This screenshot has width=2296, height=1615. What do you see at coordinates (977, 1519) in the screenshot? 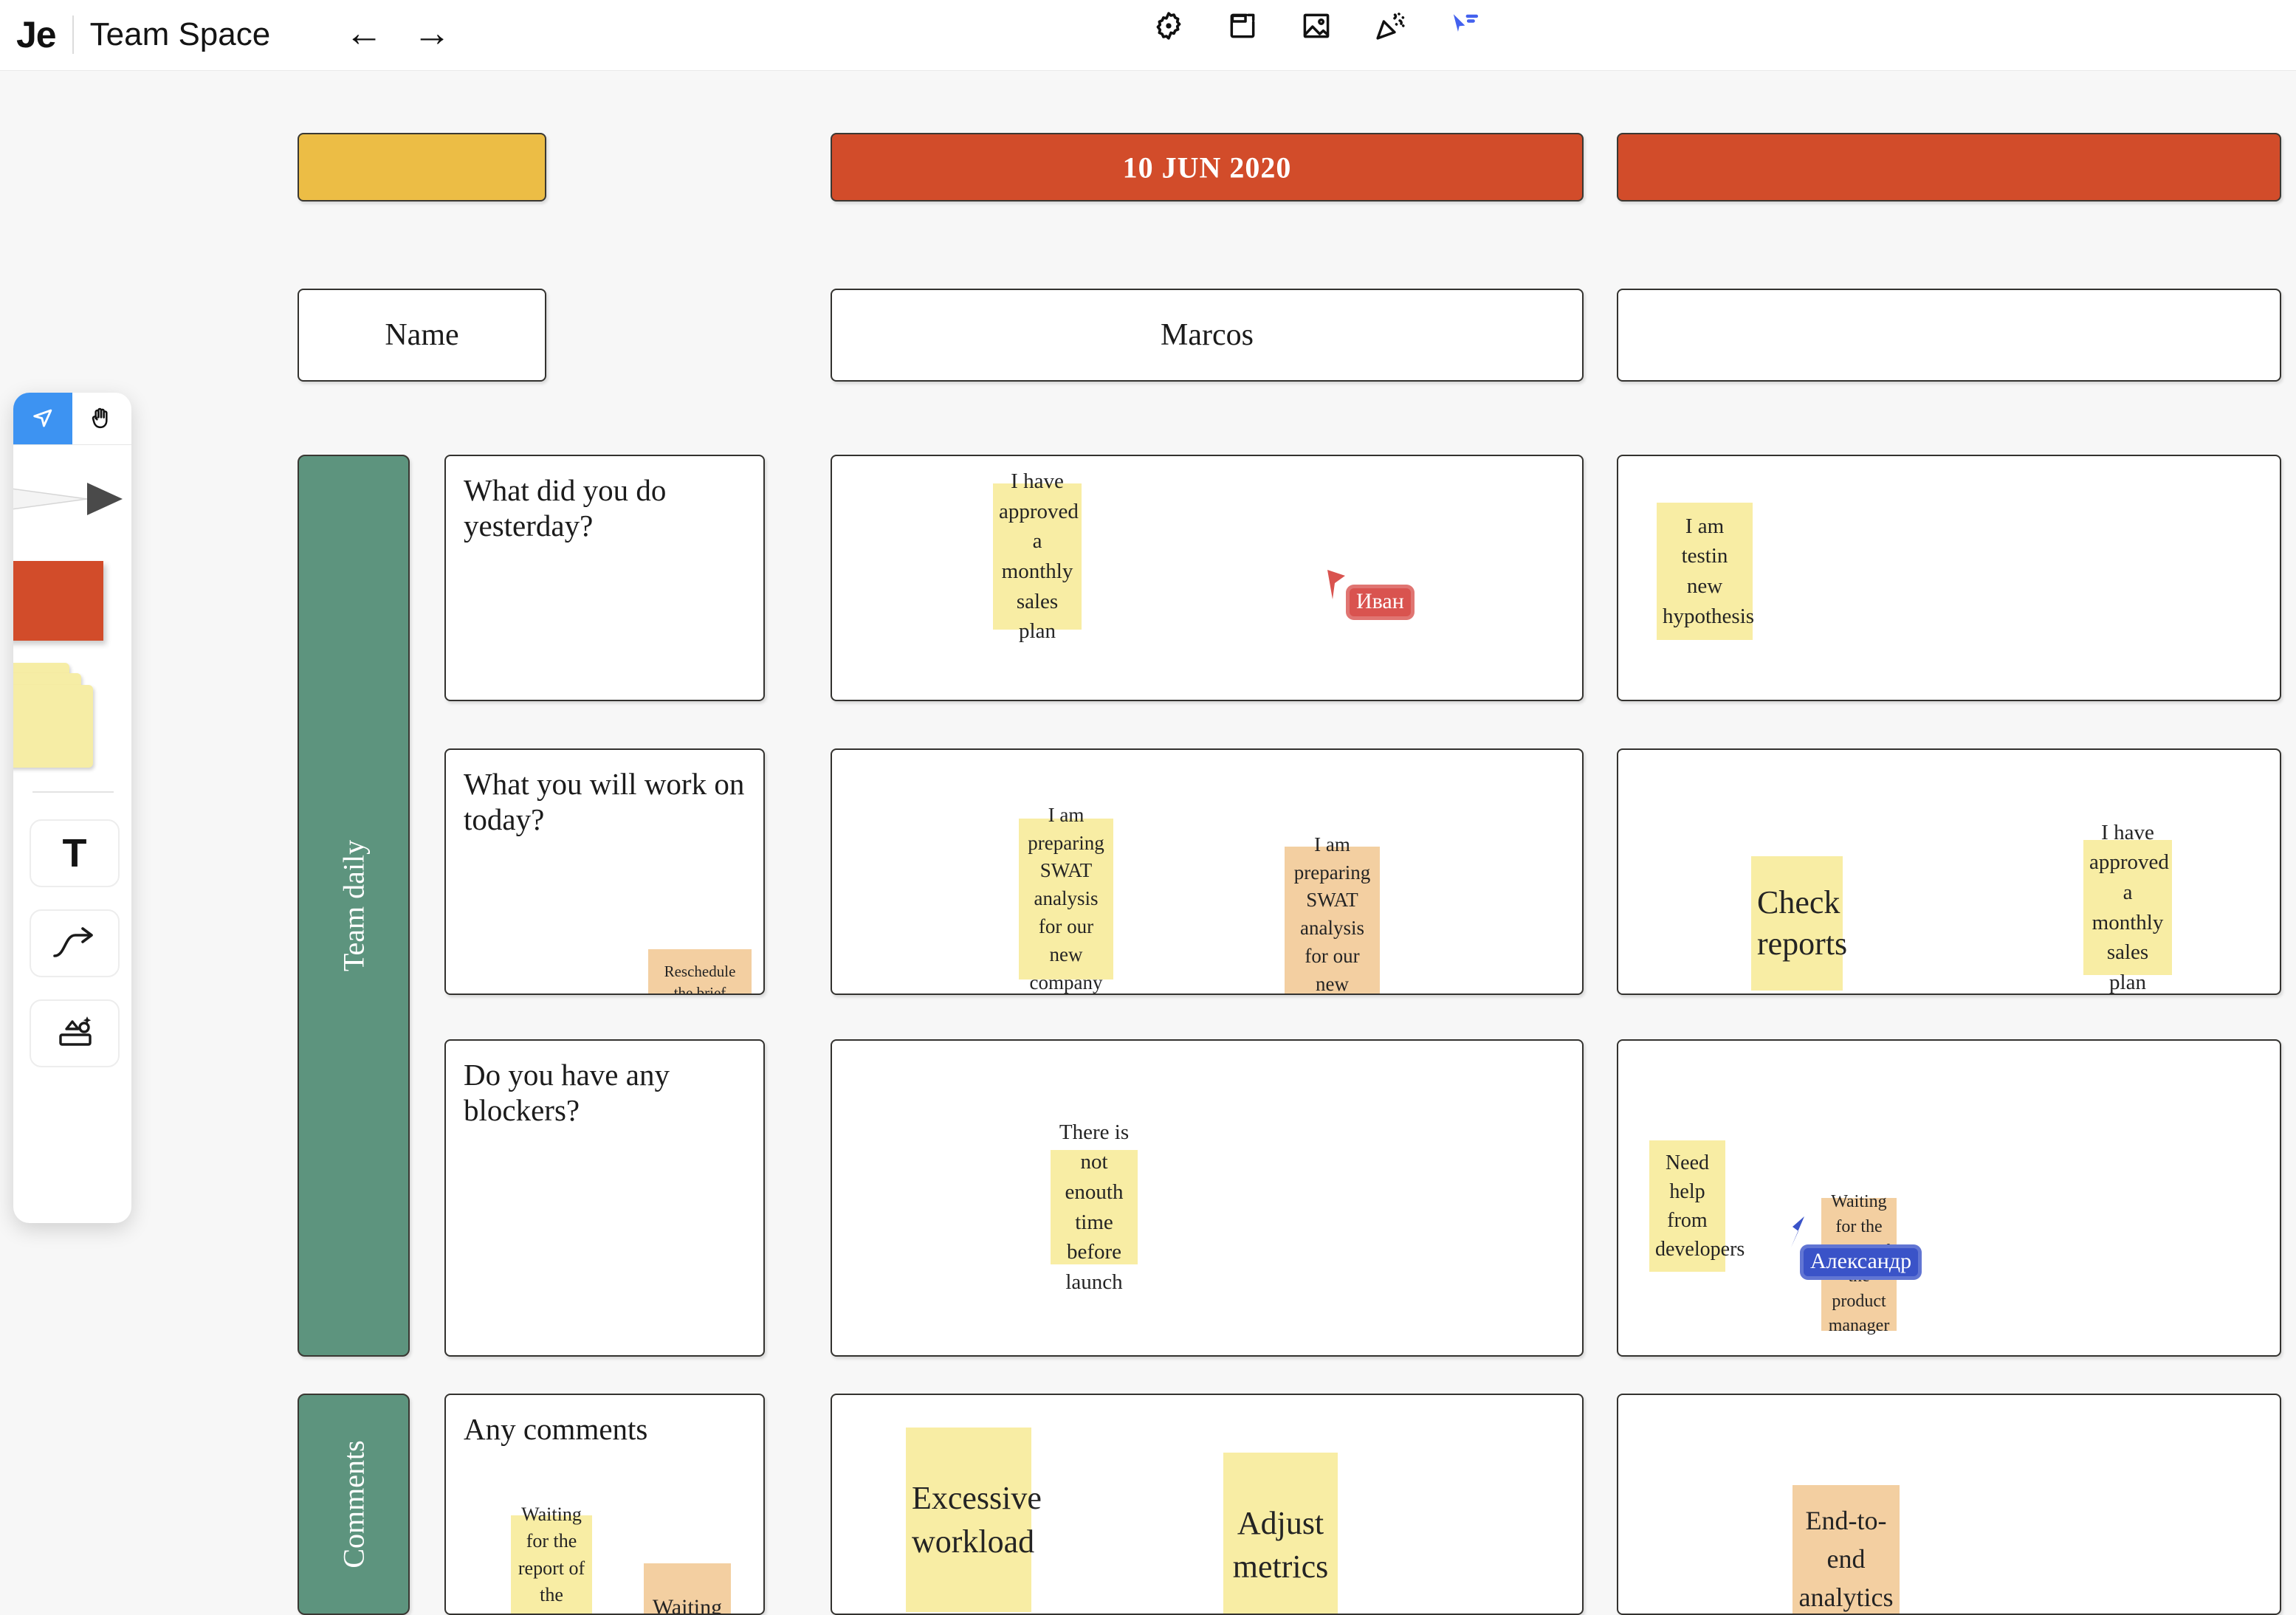
I see `sticky-note-text: Excessive workload` at bounding box center [977, 1519].